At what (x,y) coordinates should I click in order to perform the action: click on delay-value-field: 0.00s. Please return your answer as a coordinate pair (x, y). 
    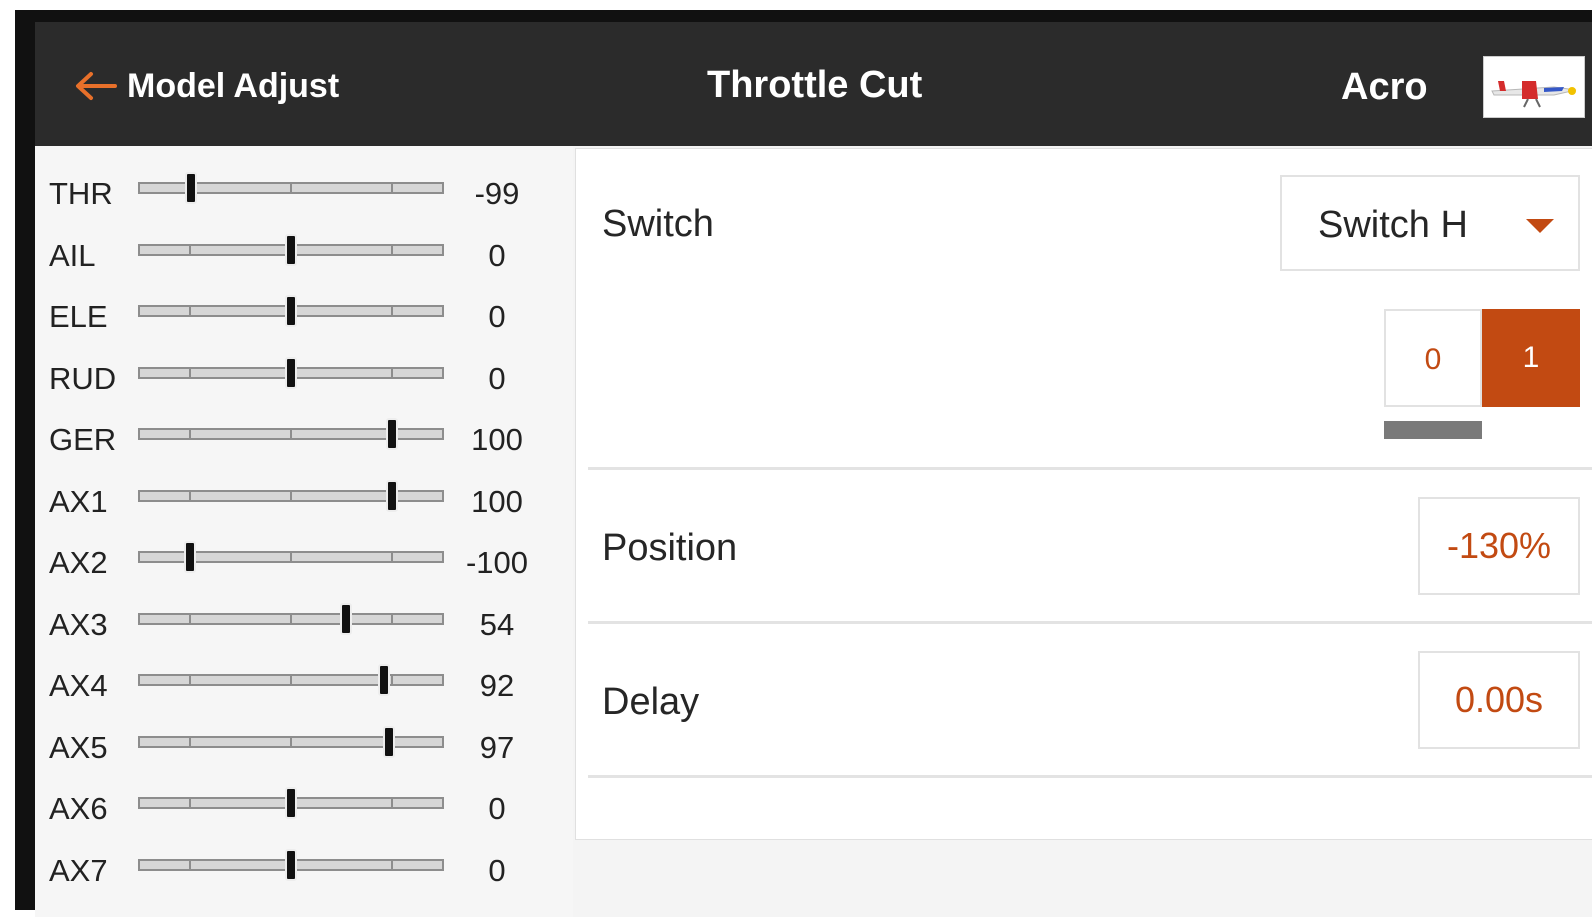
    Looking at the image, I should click on (1499, 700).